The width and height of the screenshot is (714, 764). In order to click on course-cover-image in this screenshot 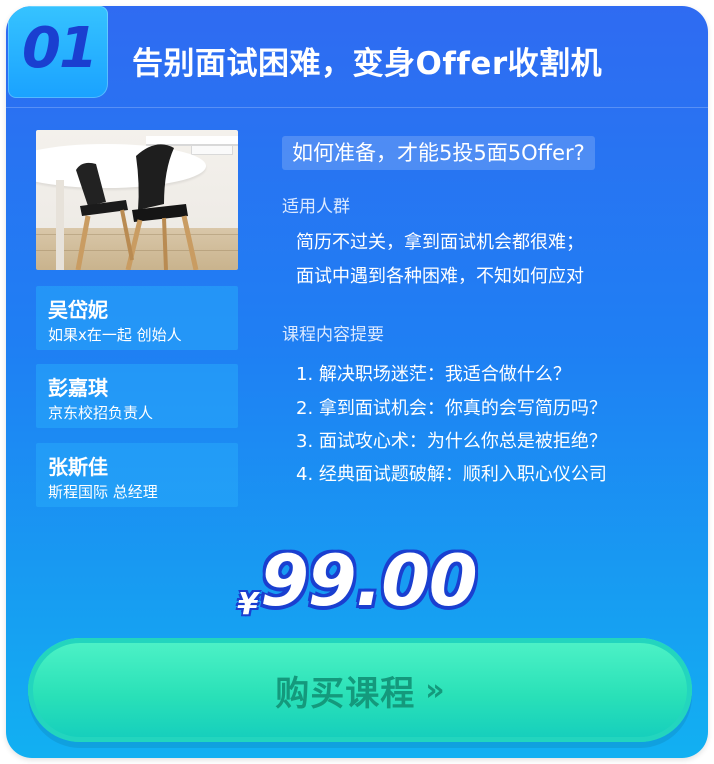, I will do `click(137, 200)`.